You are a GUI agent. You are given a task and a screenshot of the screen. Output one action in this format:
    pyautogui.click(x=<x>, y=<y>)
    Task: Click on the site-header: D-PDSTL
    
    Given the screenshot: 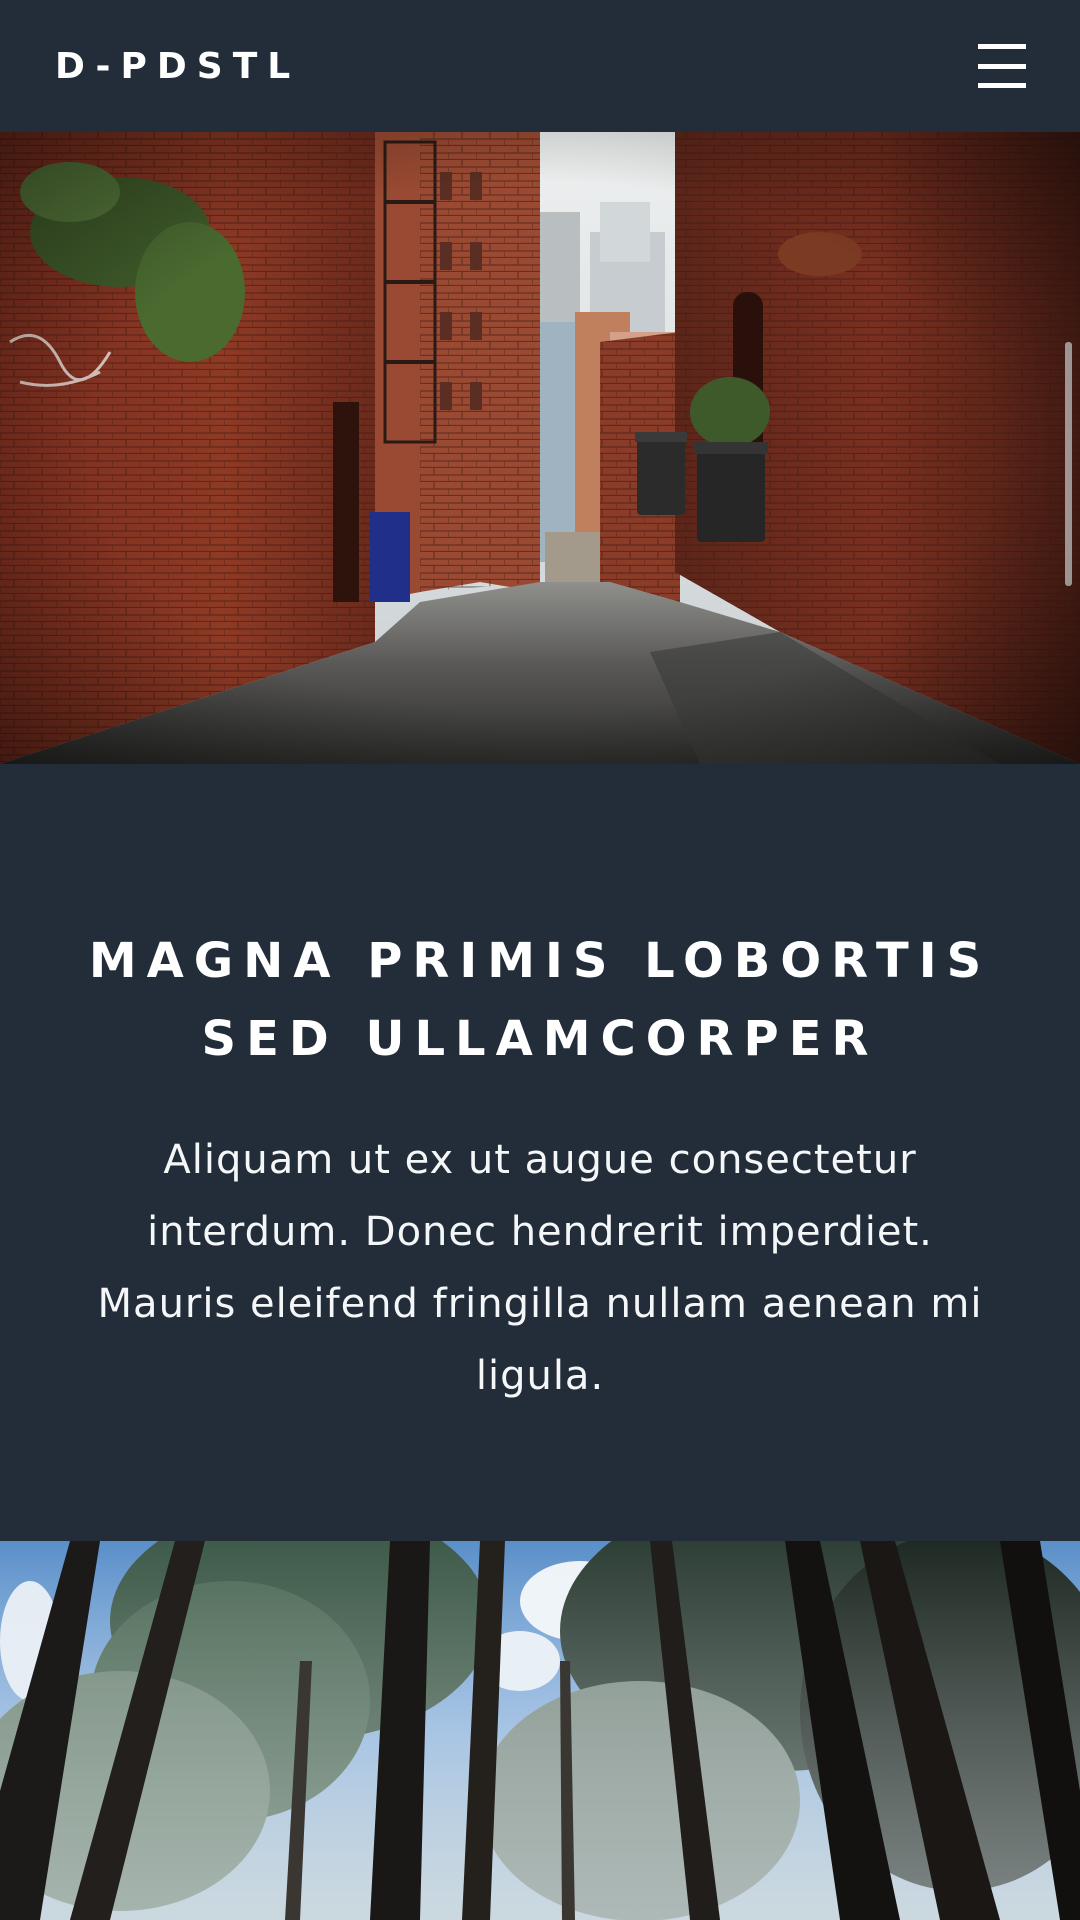 What is the action you would take?
    pyautogui.click(x=540, y=66)
    